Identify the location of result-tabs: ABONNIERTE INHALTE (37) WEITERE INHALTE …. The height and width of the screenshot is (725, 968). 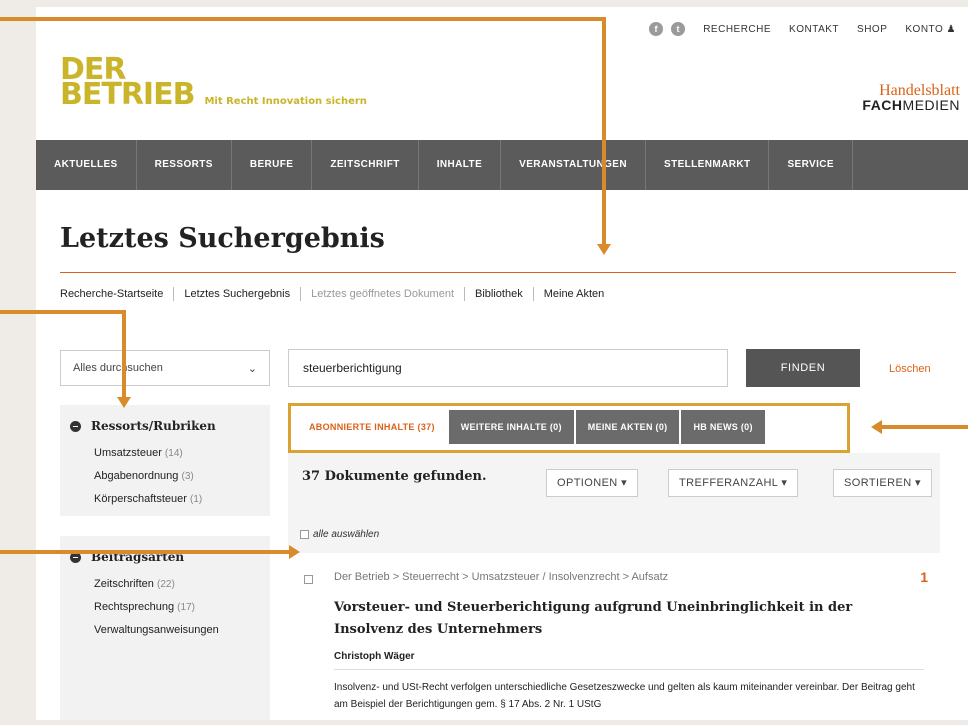
(569, 428).